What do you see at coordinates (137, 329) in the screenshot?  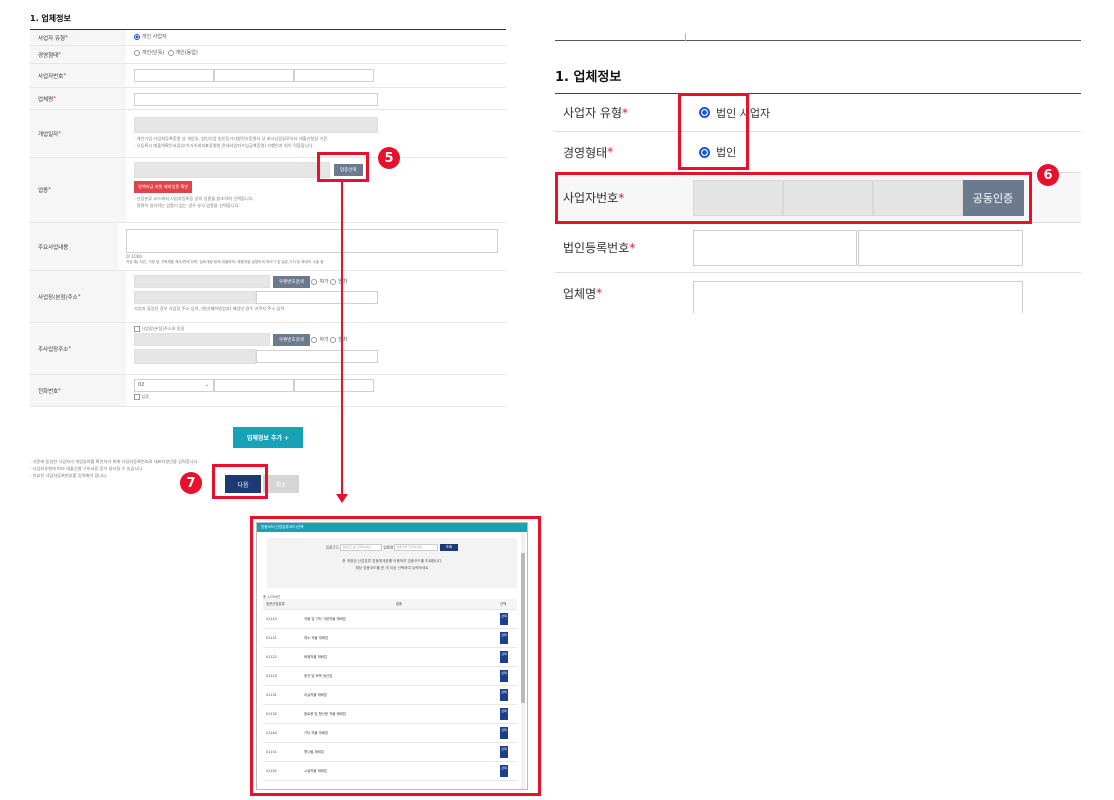 I see `same-addr-checkbox` at bounding box center [137, 329].